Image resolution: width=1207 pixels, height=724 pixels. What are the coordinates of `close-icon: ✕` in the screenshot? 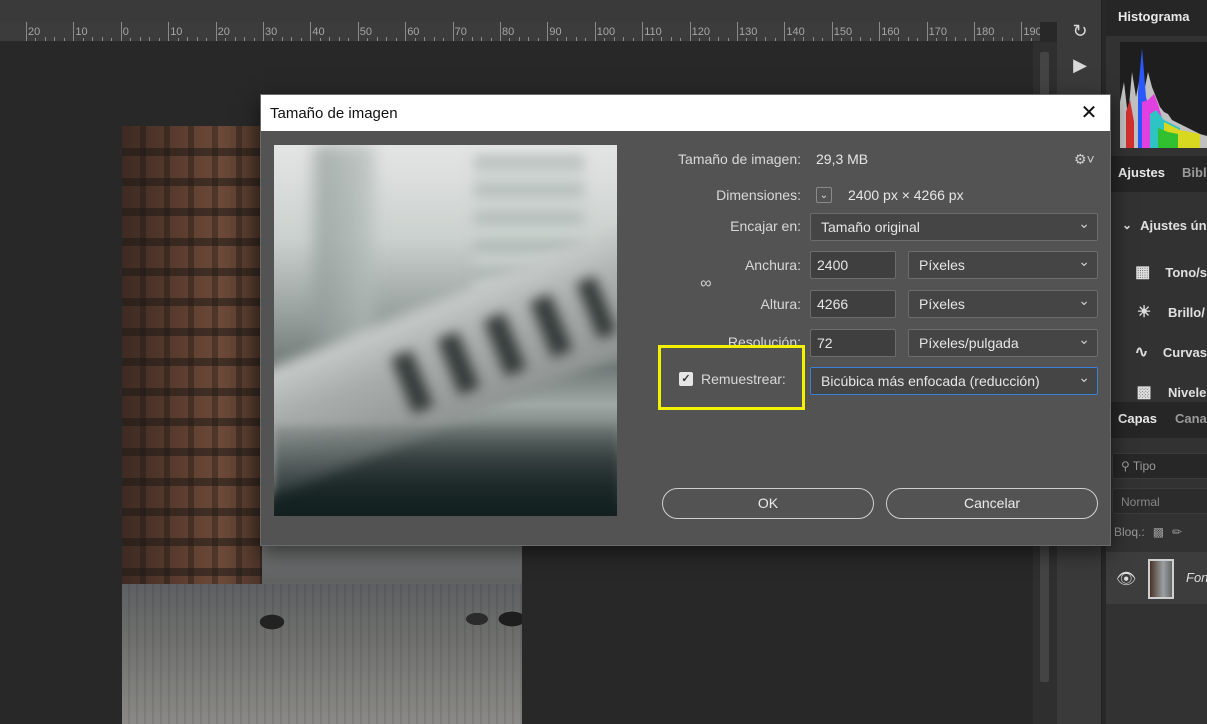 It's located at (1089, 113).